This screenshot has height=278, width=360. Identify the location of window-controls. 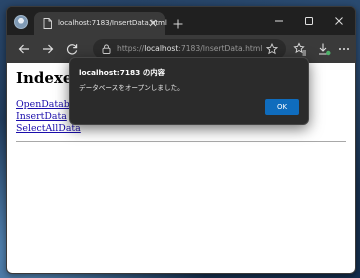
(309, 20).